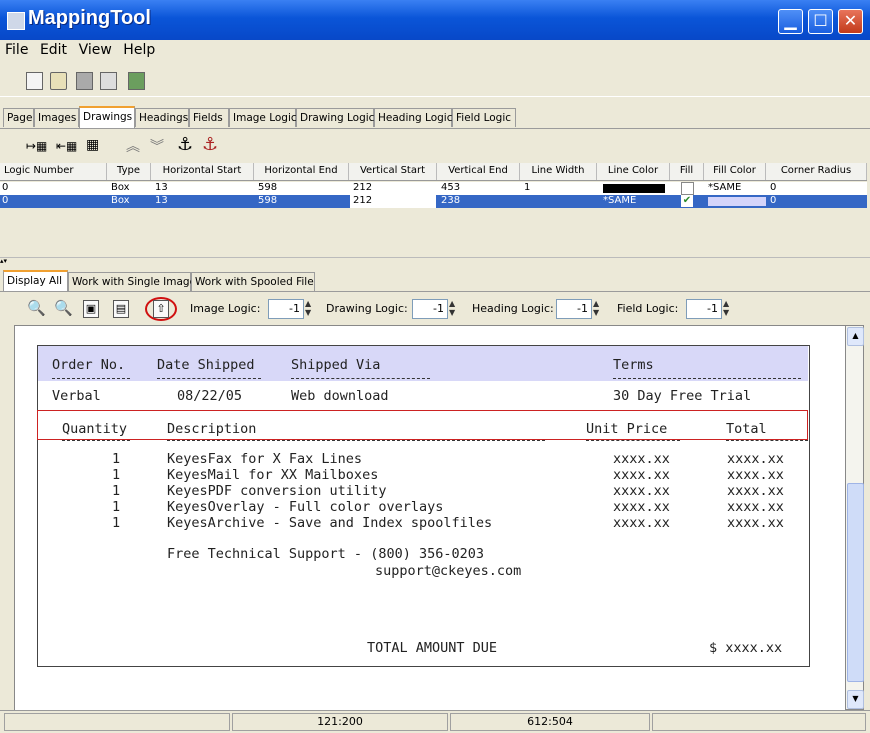  I want to click on tab-drawings: Drawings, so click(107, 117).